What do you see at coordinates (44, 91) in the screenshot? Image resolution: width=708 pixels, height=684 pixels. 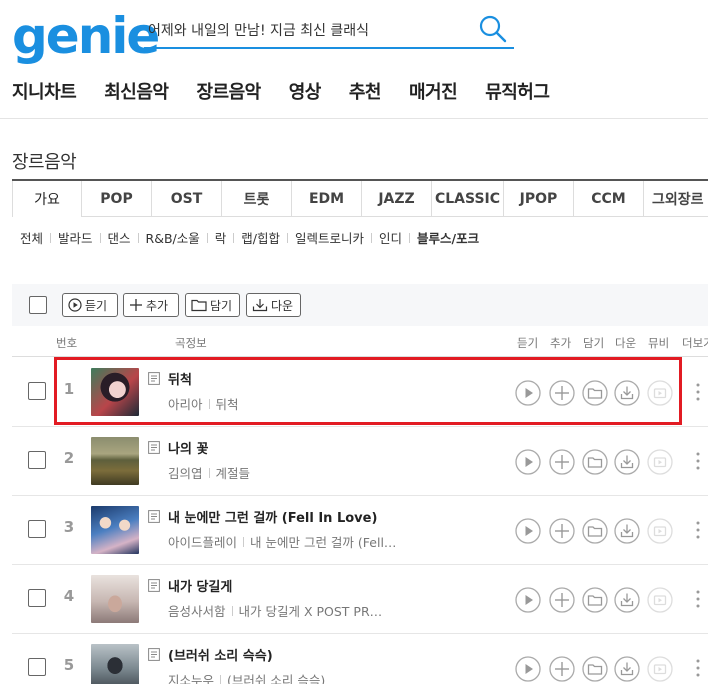 I see `nav-item-chart: 지니차트` at bounding box center [44, 91].